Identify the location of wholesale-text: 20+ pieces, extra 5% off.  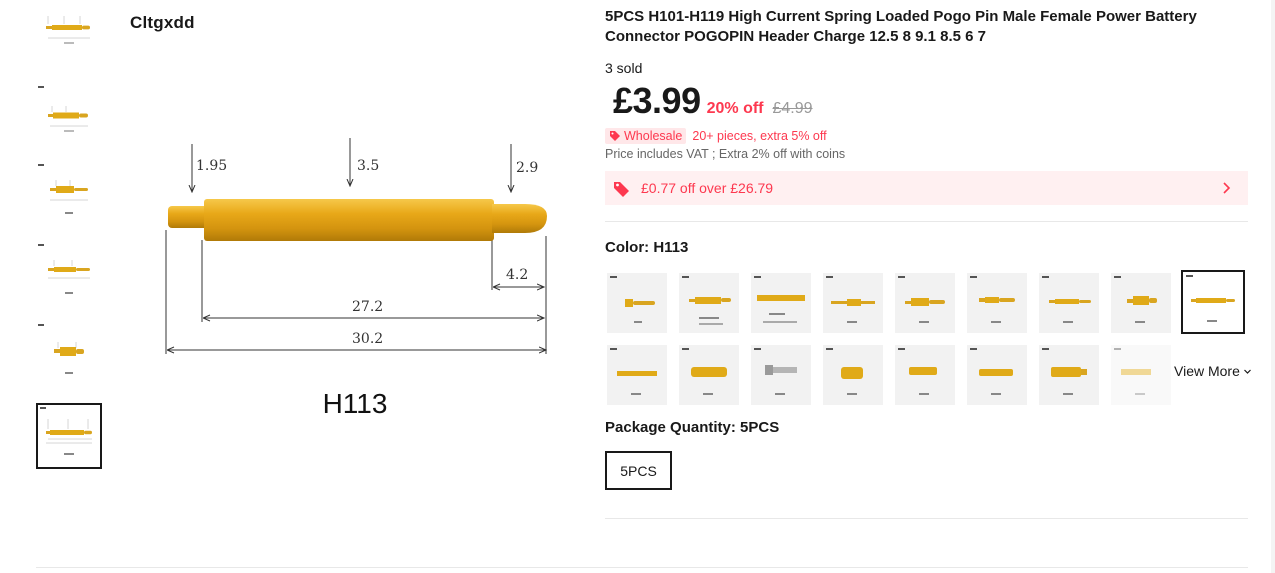
(759, 136).